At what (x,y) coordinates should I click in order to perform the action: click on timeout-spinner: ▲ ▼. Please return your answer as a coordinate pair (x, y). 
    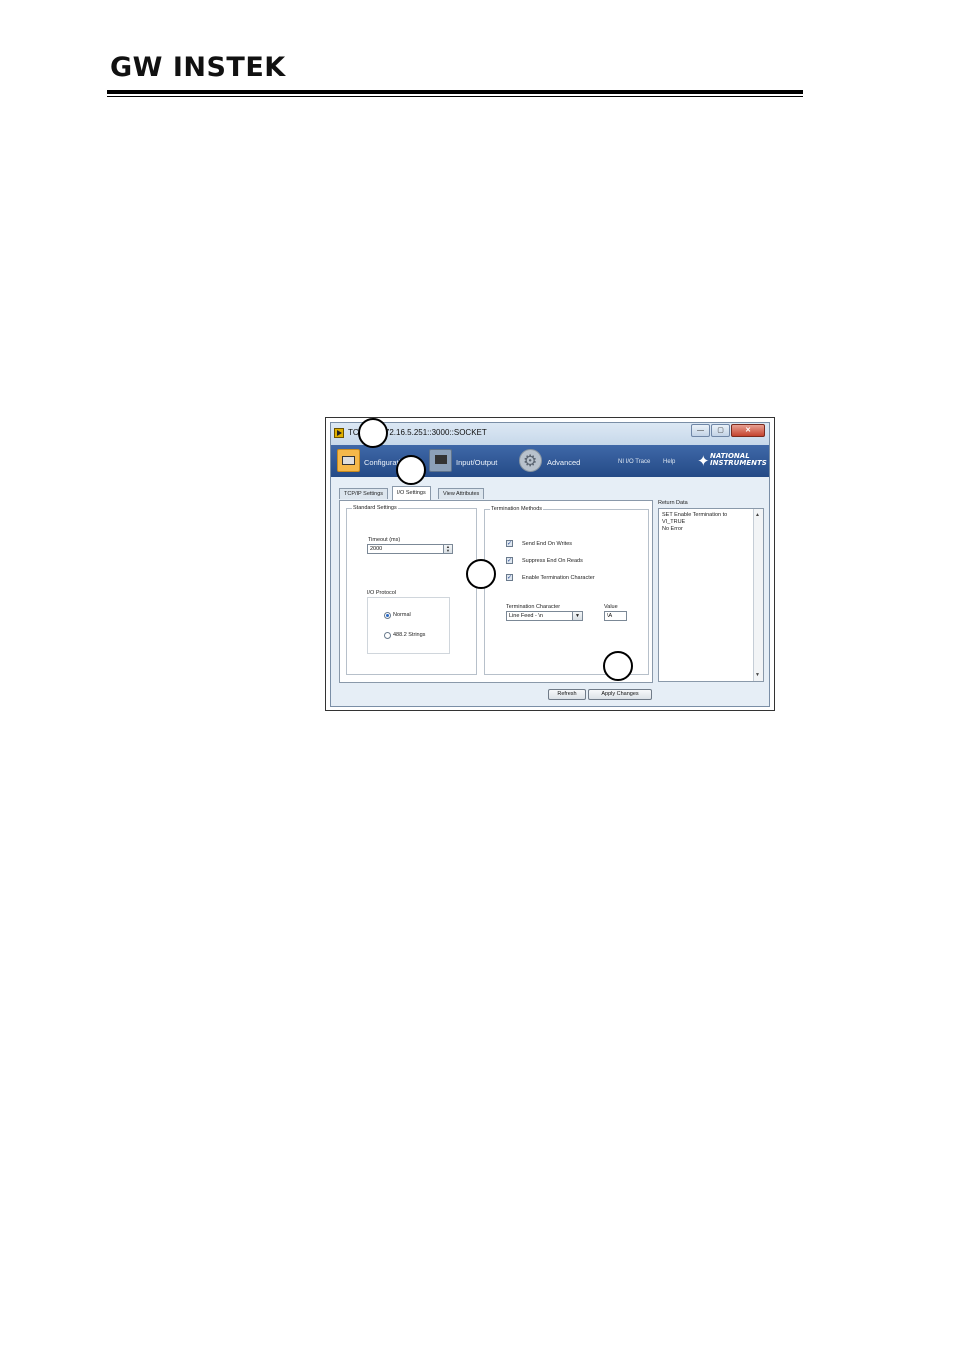
    Looking at the image, I should click on (447, 549).